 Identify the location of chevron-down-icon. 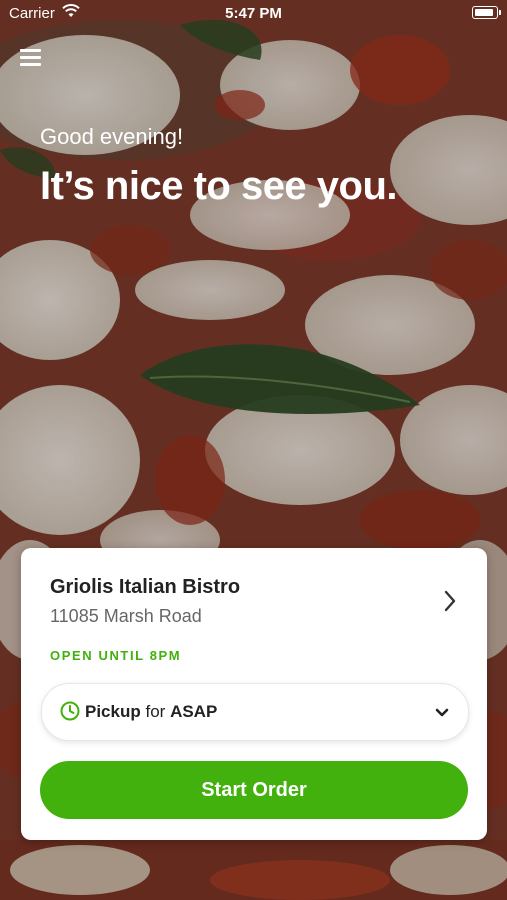
(442, 712).